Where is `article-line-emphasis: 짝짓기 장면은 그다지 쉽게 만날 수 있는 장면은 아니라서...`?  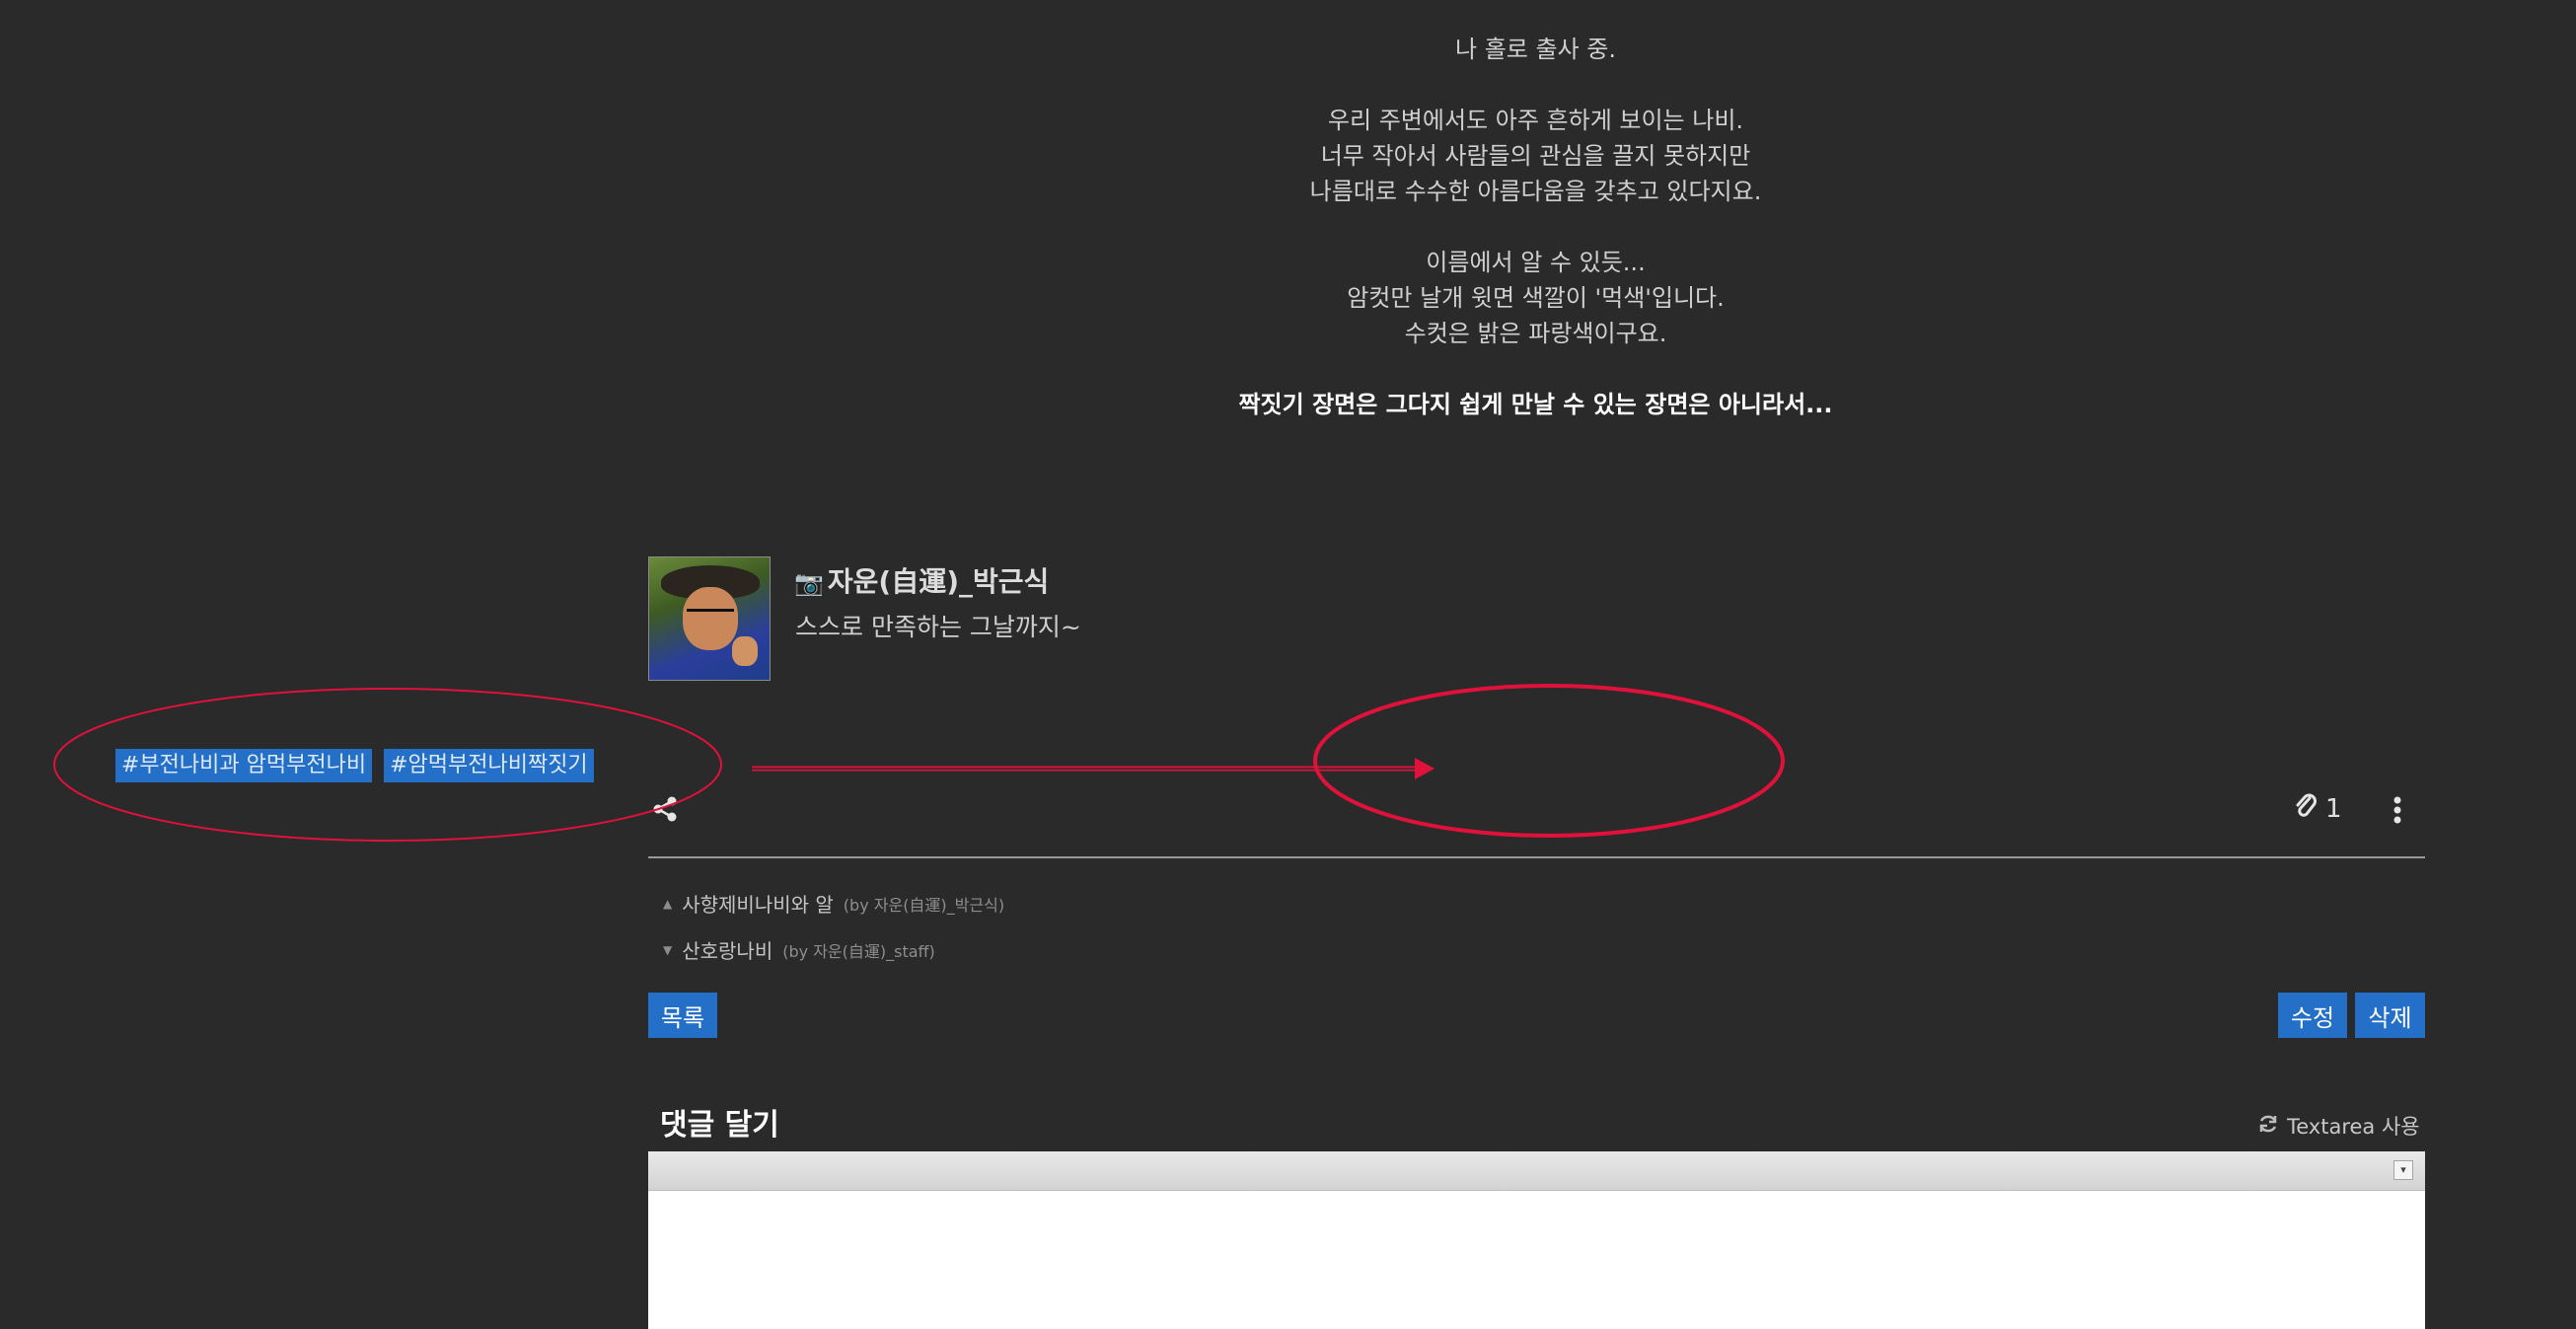
article-line-emphasis: 짝짓기 장면은 그다지 쉽게 만날 수 있는 장면은 아니라서... is located at coordinates (1535, 405).